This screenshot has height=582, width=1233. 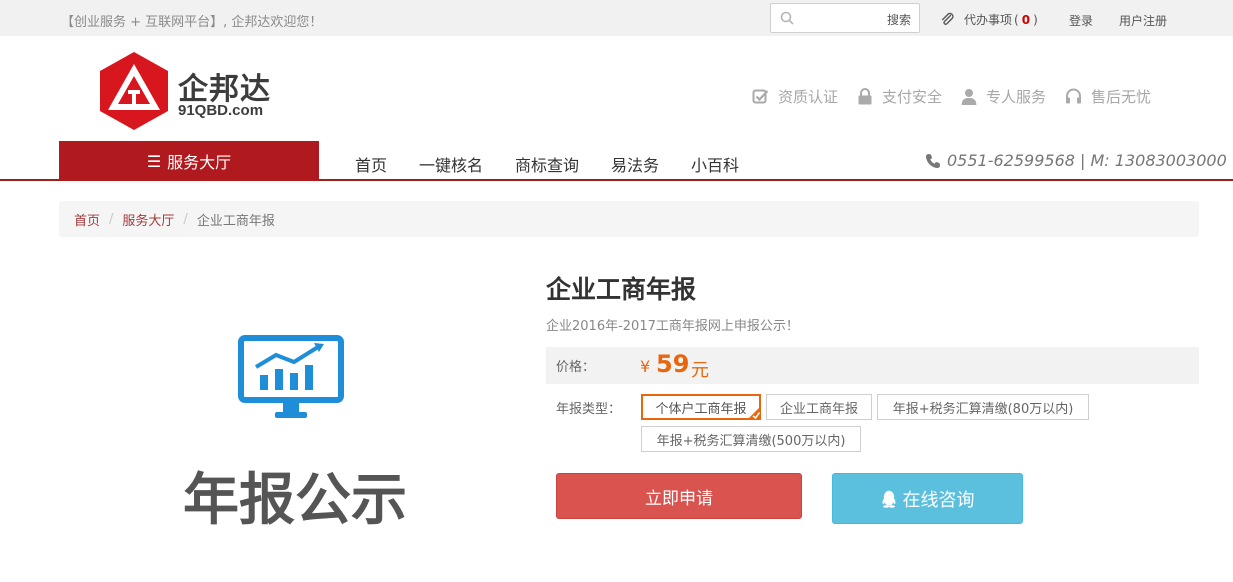 I want to click on breadcrumb-home: 首页, so click(x=87, y=219).